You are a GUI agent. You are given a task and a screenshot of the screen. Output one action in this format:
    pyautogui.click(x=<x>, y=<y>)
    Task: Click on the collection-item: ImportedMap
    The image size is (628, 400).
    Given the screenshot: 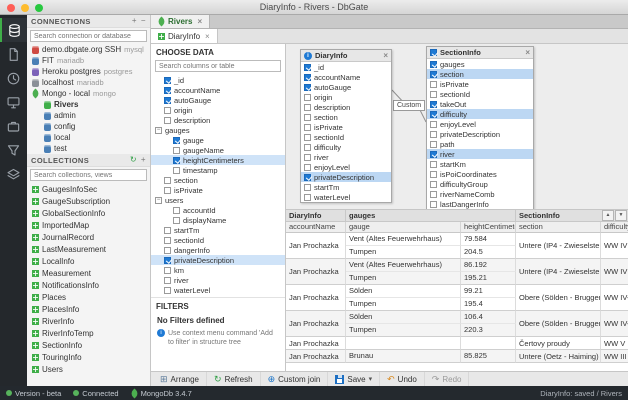 What is the action you would take?
    pyautogui.click(x=88, y=225)
    